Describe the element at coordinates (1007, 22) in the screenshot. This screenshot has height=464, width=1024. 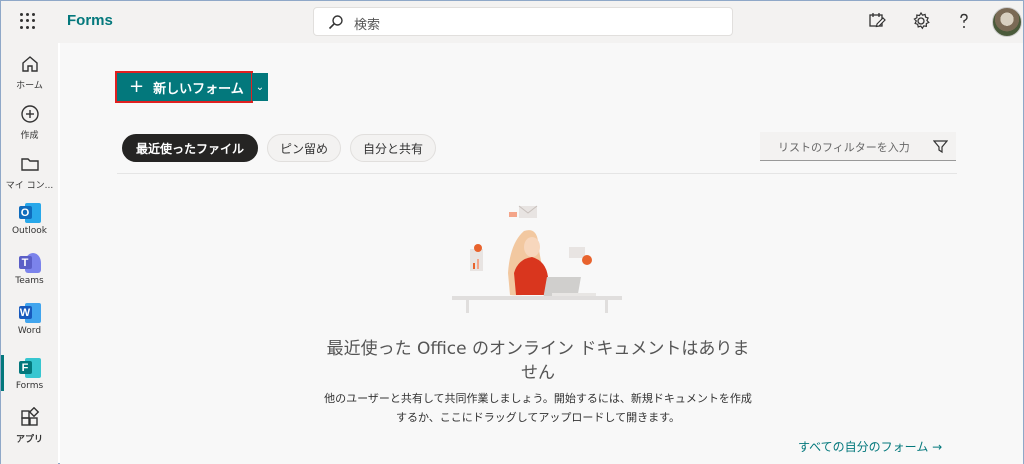
I see `avatar` at that location.